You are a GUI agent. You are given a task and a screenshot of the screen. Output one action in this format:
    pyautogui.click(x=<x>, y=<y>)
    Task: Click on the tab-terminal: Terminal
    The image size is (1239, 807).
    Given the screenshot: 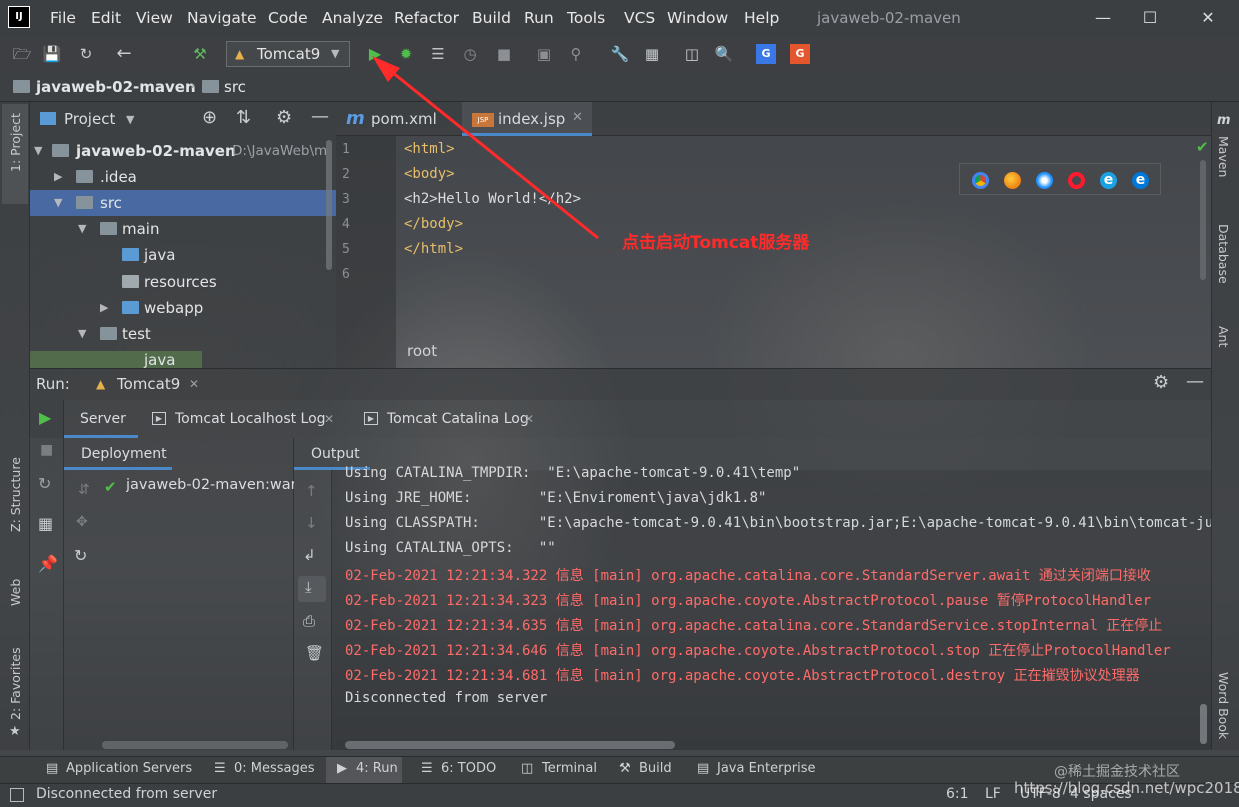 What is the action you would take?
    pyautogui.click(x=569, y=768)
    